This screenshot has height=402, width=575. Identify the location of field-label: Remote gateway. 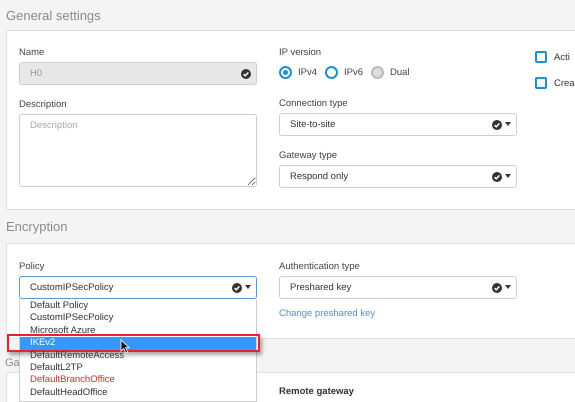
(317, 392).